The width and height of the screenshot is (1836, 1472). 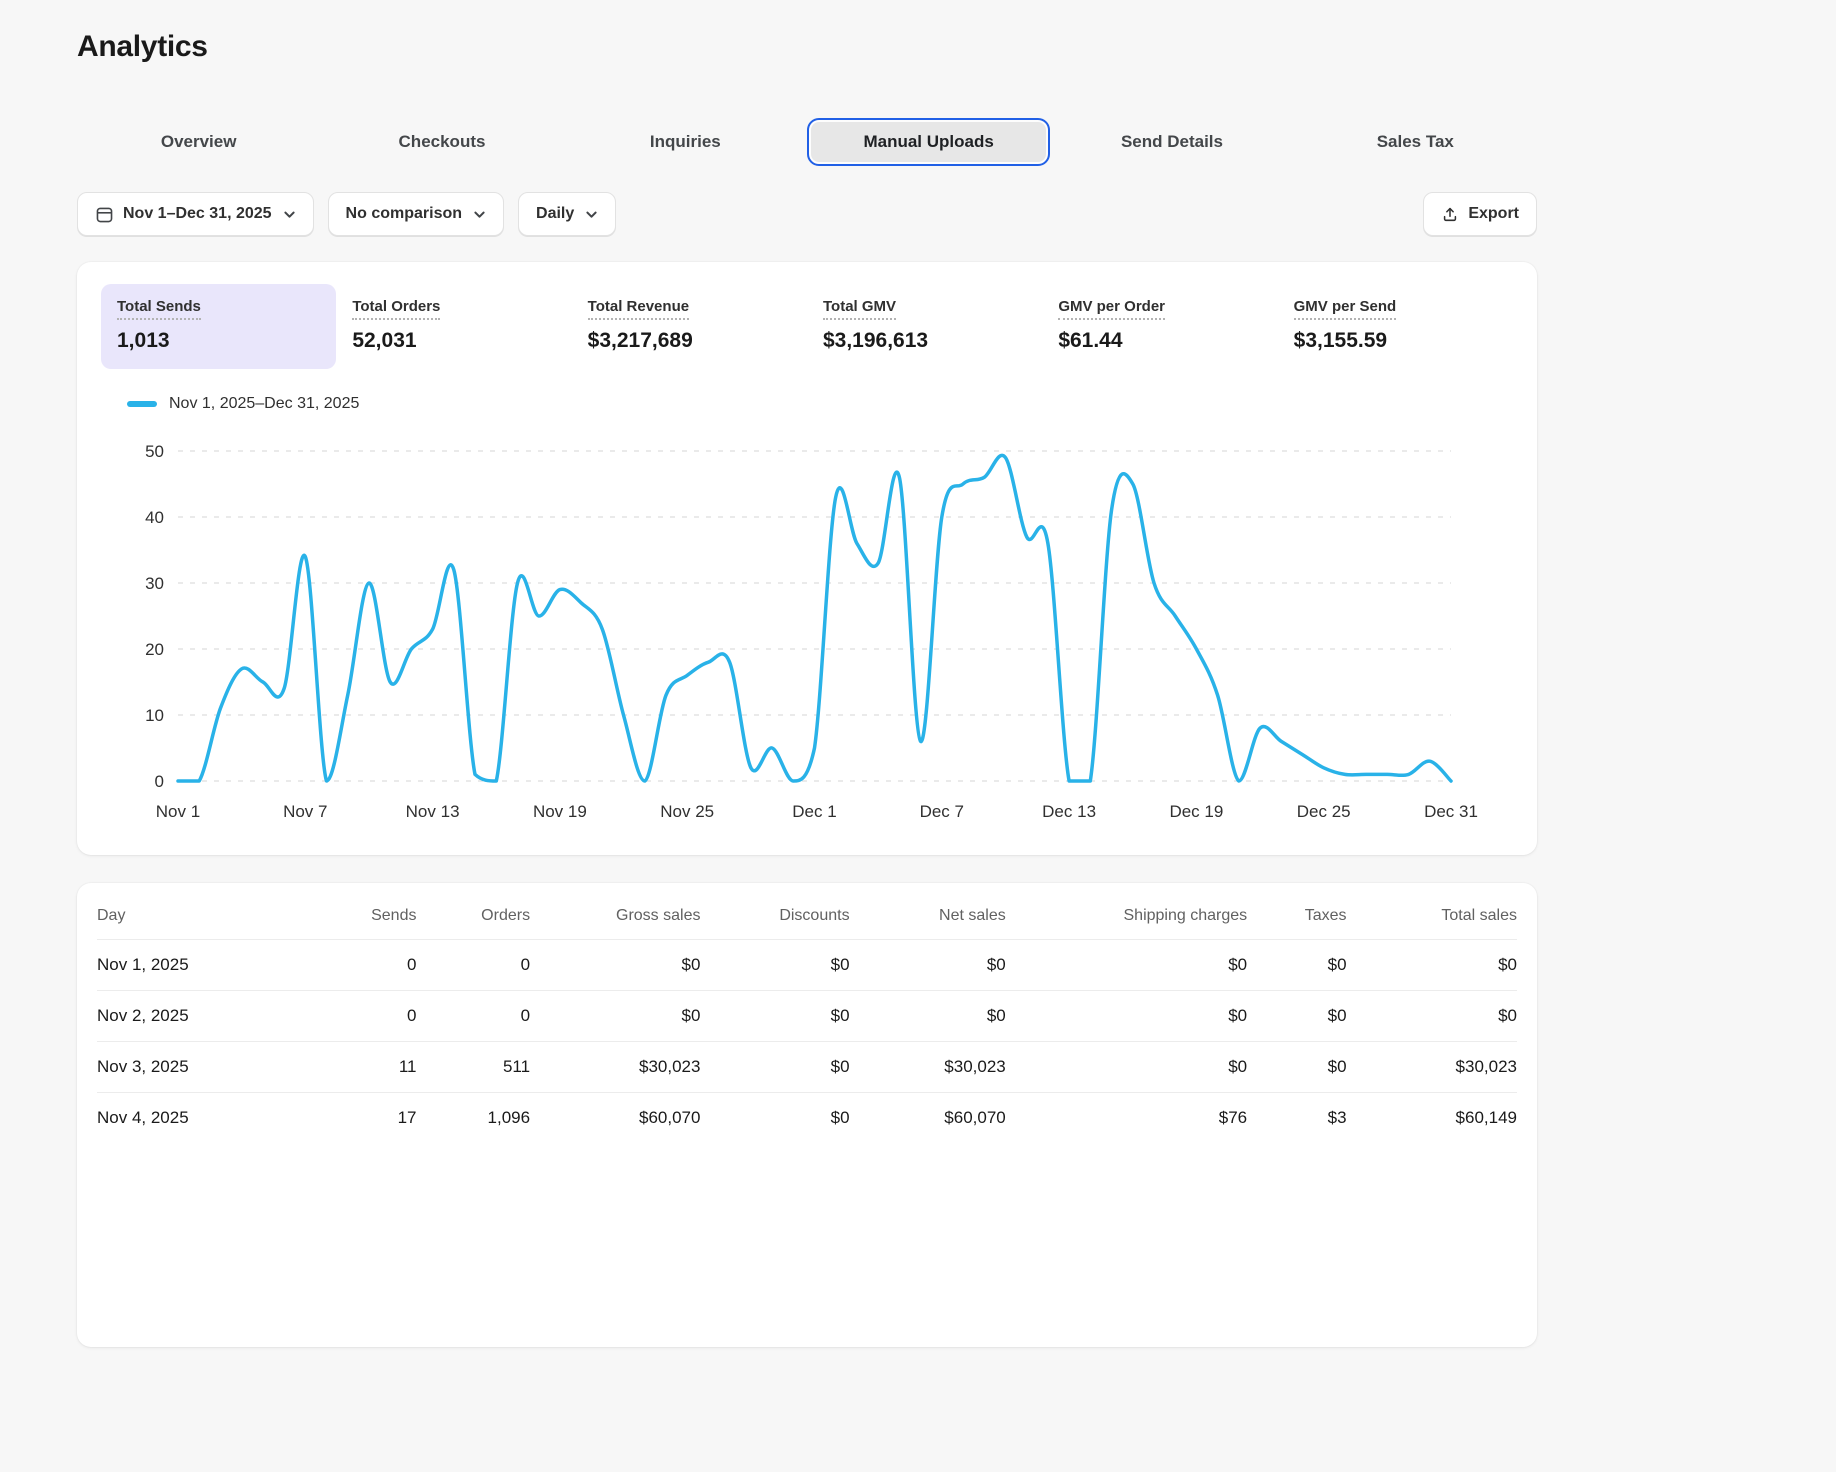 What do you see at coordinates (942, 811) in the screenshot?
I see `svg-text: Dec 7` at bounding box center [942, 811].